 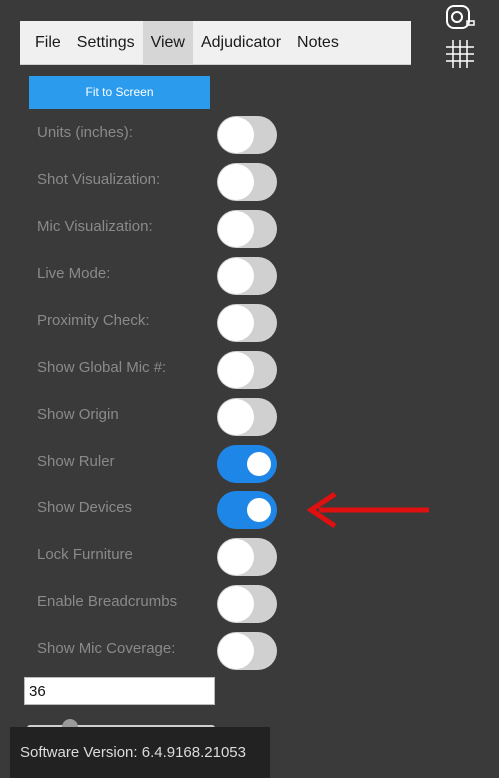 What do you see at coordinates (85, 507) in the screenshot?
I see `setting-label: Show Devices` at bounding box center [85, 507].